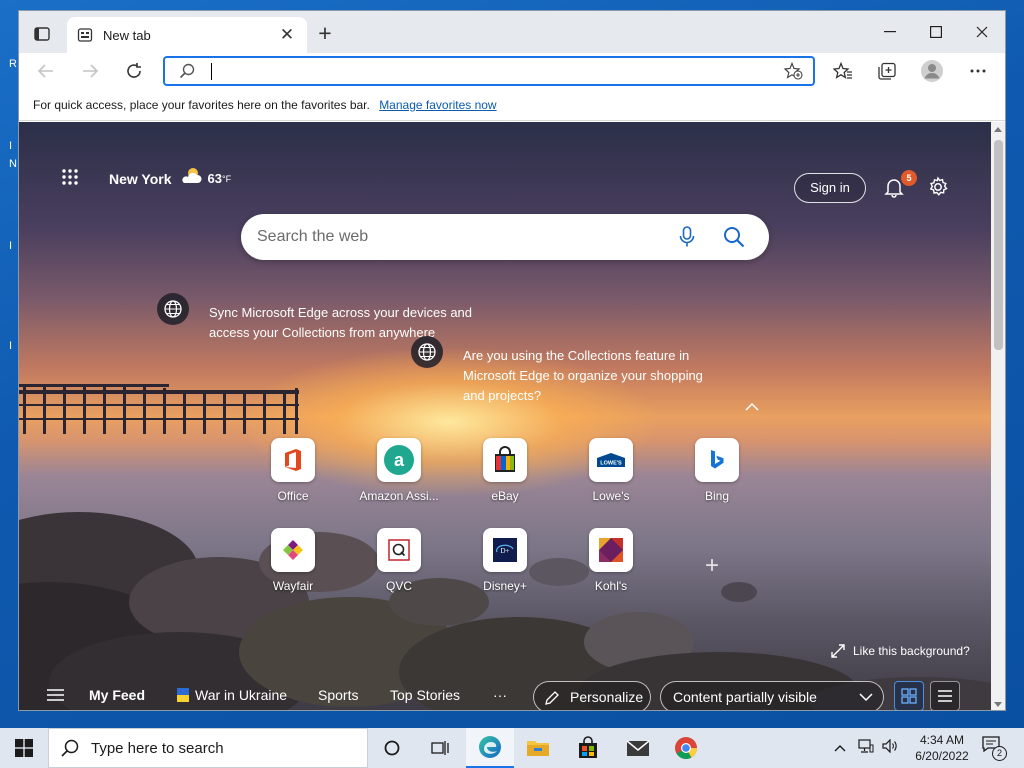 This screenshot has width=1024, height=768. What do you see at coordinates (998, 416) in the screenshot?
I see `page-scrollbar` at bounding box center [998, 416].